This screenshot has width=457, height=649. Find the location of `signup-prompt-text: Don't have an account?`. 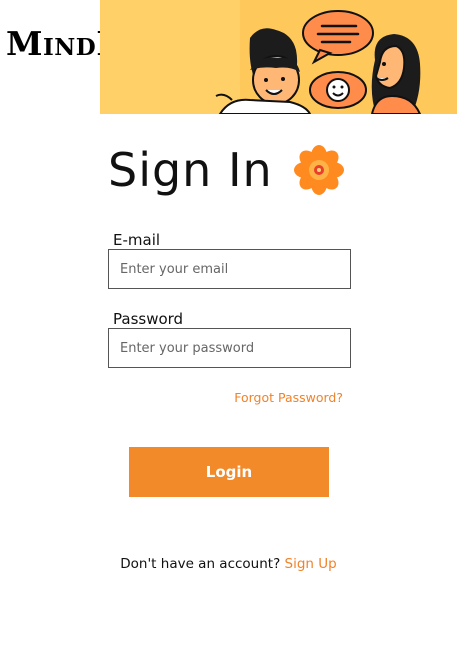

signup-prompt-text: Don't have an account? is located at coordinates (200, 564).